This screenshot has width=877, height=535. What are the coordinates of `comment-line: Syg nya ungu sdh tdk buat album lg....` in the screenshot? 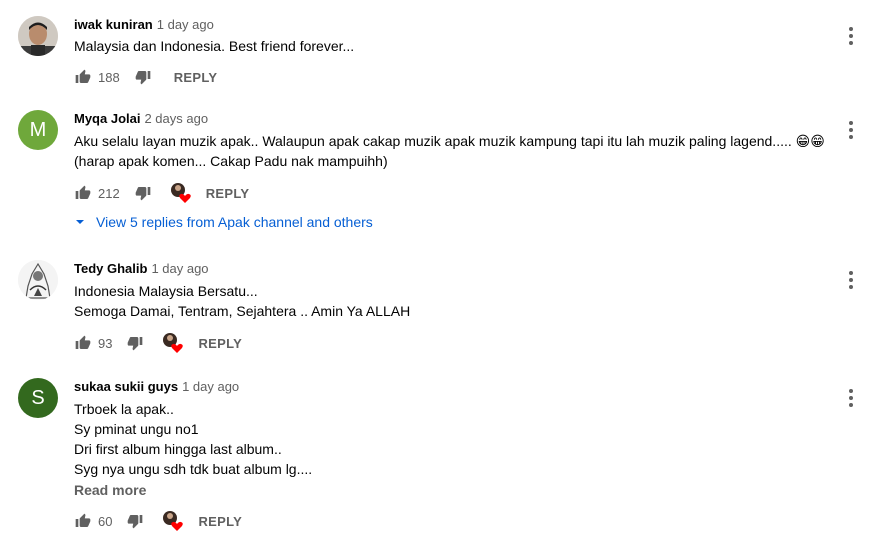 It's located at (193, 469).